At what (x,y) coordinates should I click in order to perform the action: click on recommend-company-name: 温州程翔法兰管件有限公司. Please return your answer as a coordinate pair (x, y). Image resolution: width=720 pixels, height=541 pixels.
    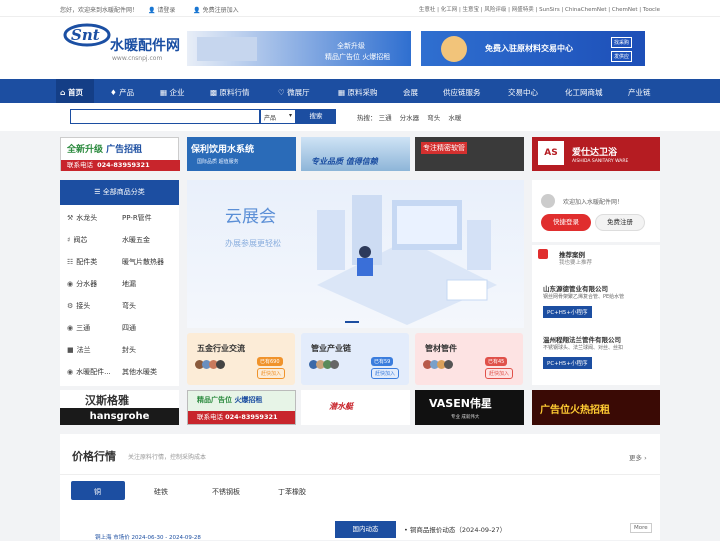
    Looking at the image, I should click on (582, 339).